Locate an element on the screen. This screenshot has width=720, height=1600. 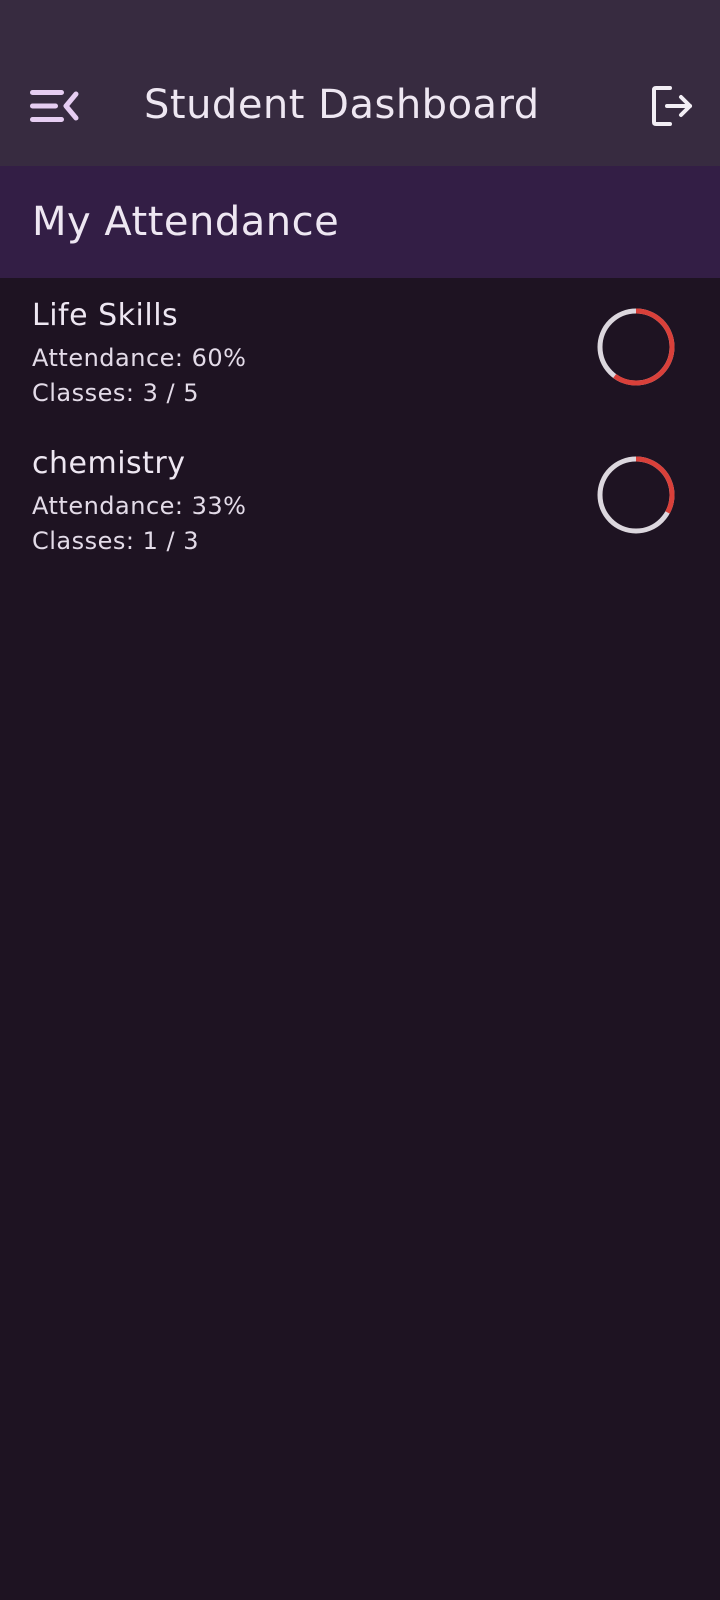
course-attendance: Attendance: 33% is located at coordinates (139, 506).